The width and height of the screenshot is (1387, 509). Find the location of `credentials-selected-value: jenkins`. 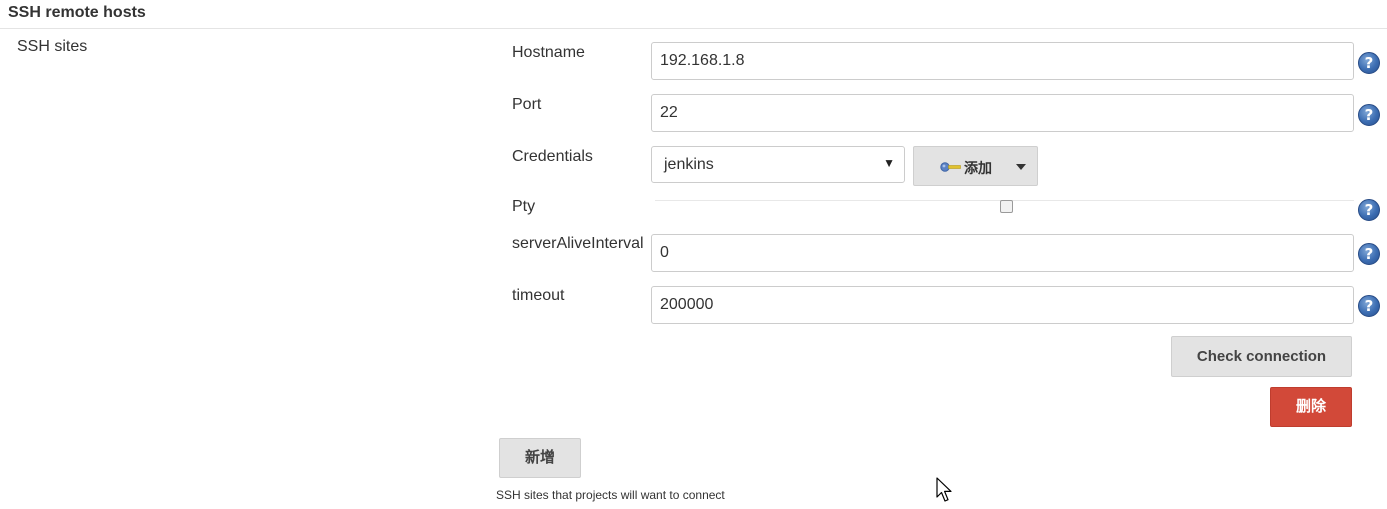

credentials-selected-value: jenkins is located at coordinates (689, 164).